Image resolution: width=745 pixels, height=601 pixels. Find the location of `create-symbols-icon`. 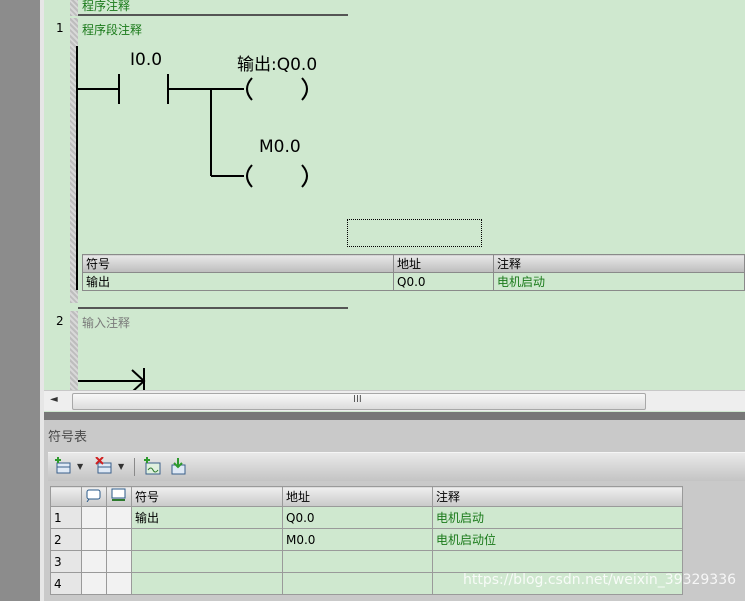

create-symbols-icon is located at coordinates (153, 467).